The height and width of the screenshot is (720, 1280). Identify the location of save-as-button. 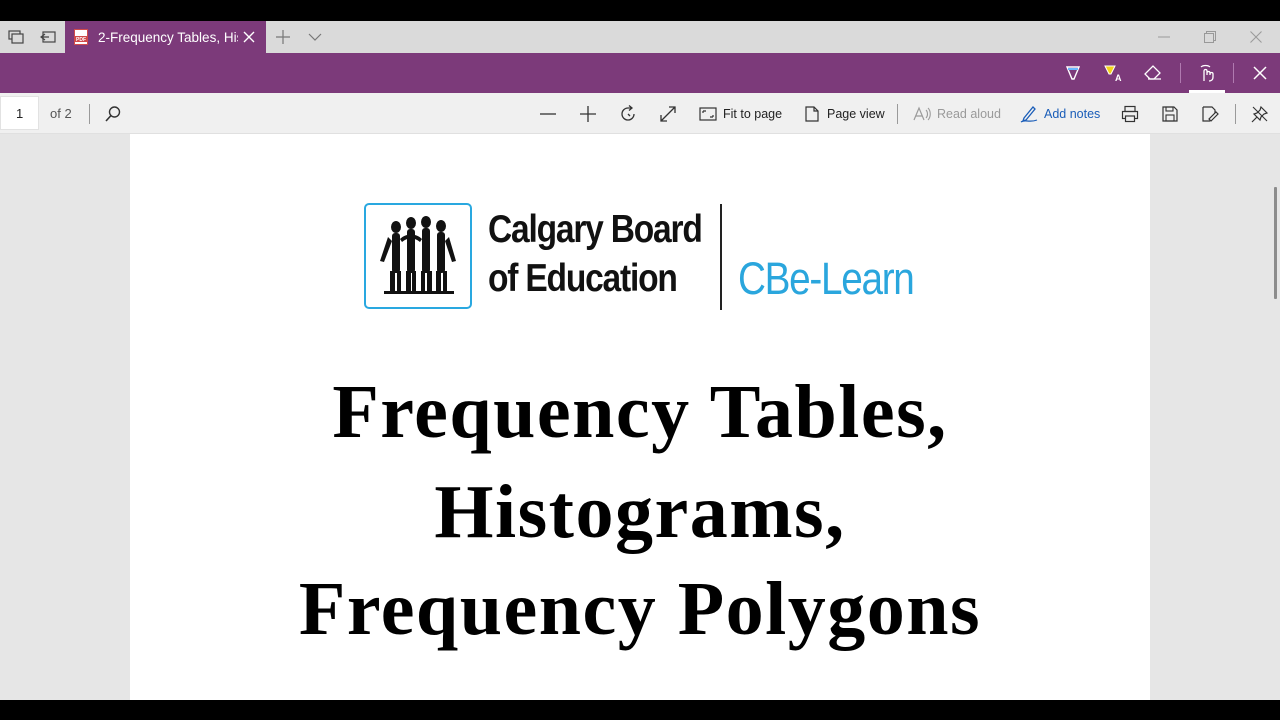
(1210, 114).